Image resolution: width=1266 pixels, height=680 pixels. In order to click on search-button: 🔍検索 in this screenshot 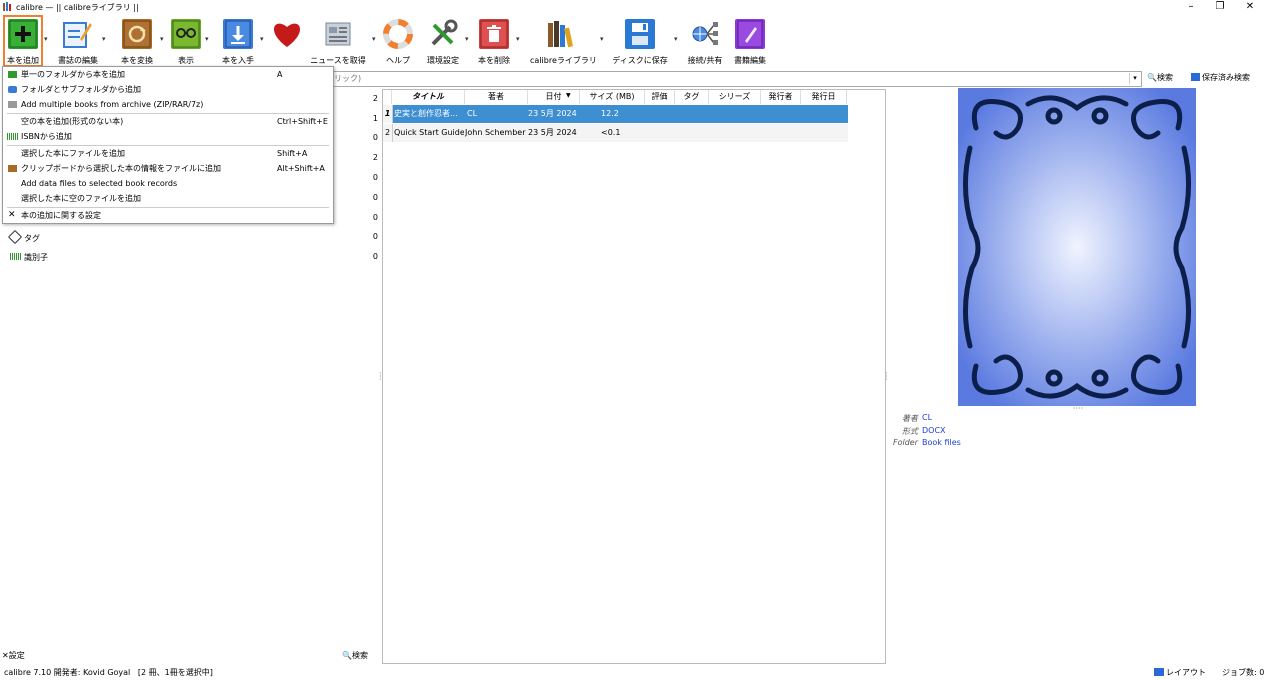, I will do `click(1160, 77)`.